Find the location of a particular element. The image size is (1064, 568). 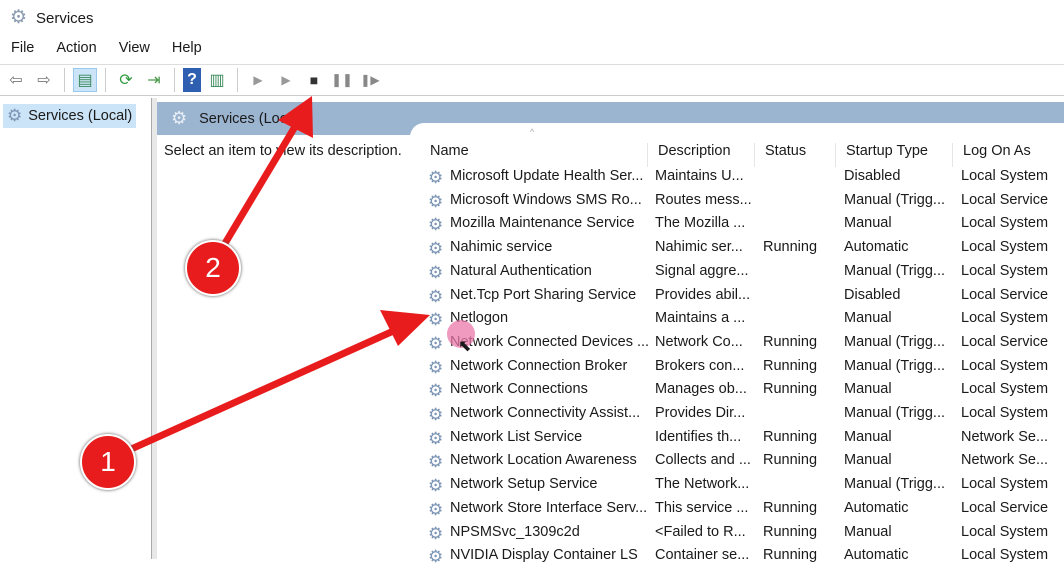

menu-help: Help is located at coordinates (187, 50).